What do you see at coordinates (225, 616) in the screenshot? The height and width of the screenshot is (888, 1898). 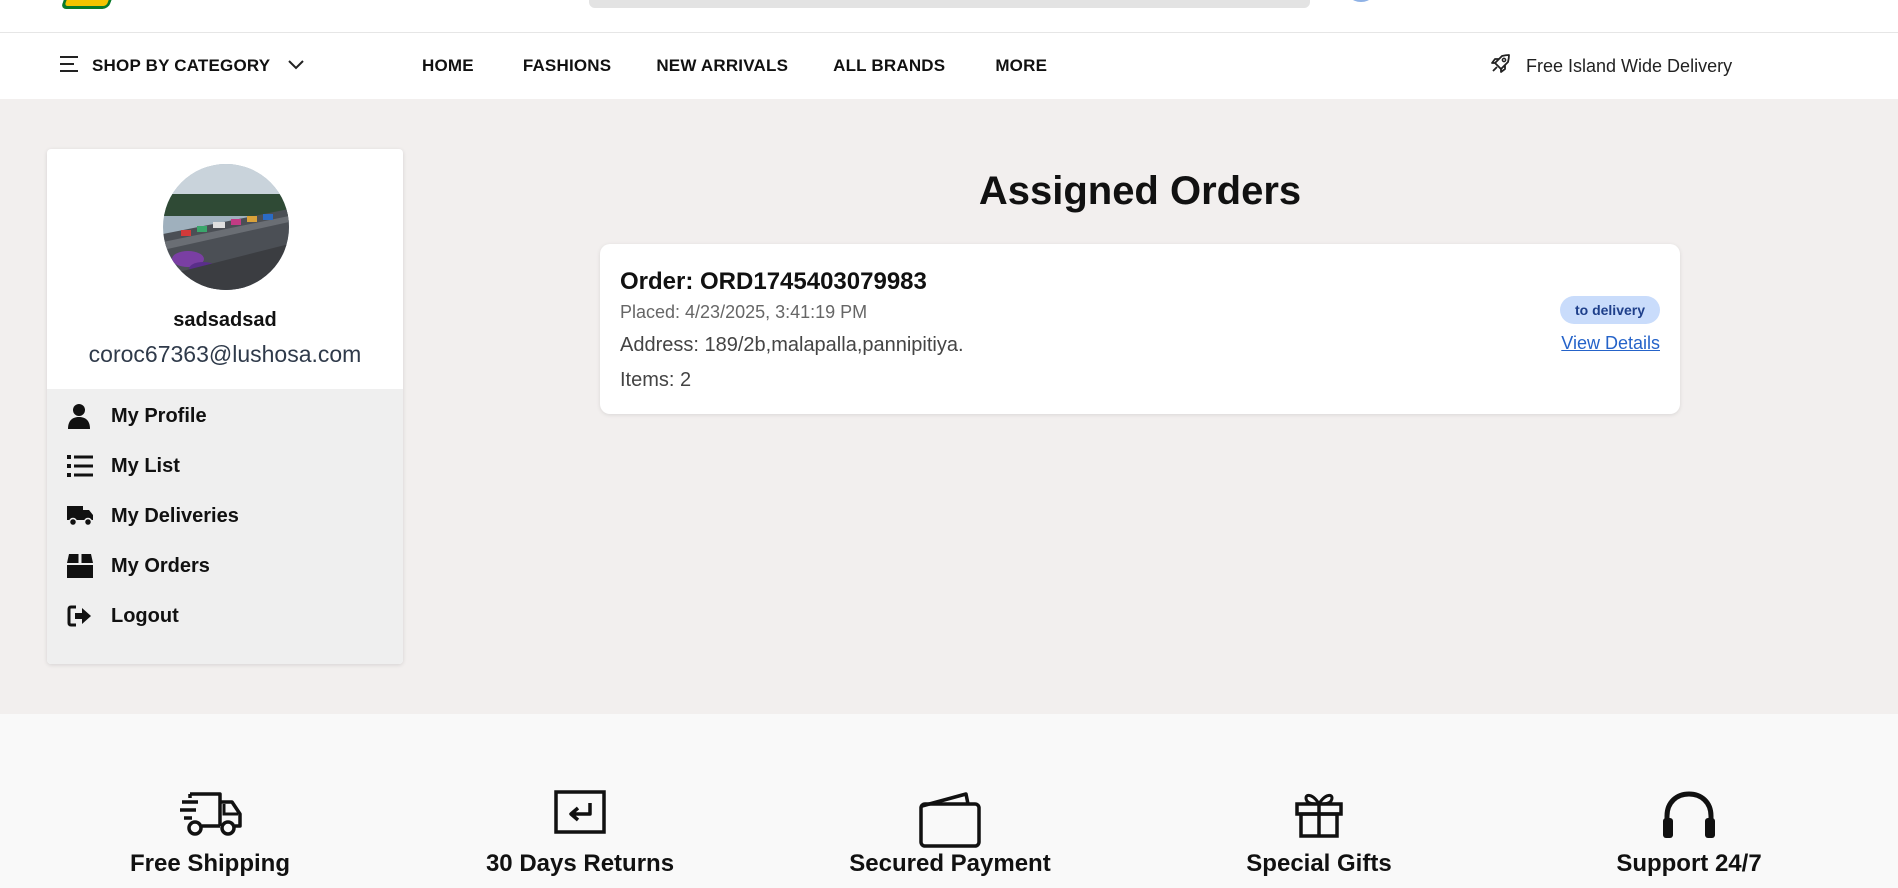 I see `menu-item-logout: Logout` at bounding box center [225, 616].